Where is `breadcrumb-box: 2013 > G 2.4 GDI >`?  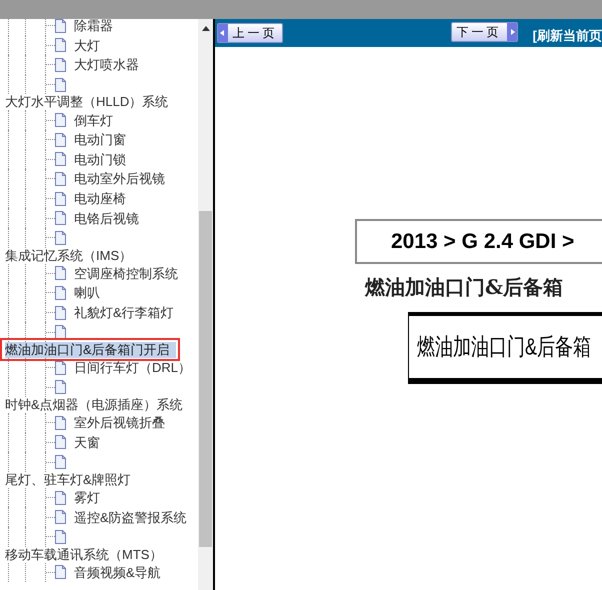
breadcrumb-box: 2013 > G 2.4 GDI > is located at coordinates (478, 241).